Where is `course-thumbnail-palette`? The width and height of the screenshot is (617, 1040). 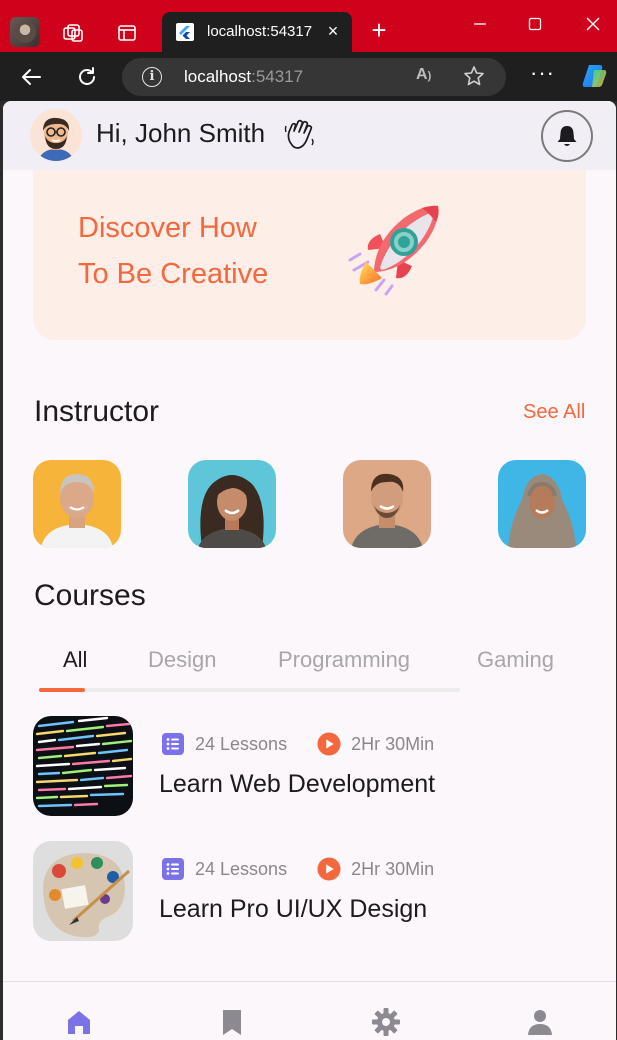
course-thumbnail-palette is located at coordinates (83, 891).